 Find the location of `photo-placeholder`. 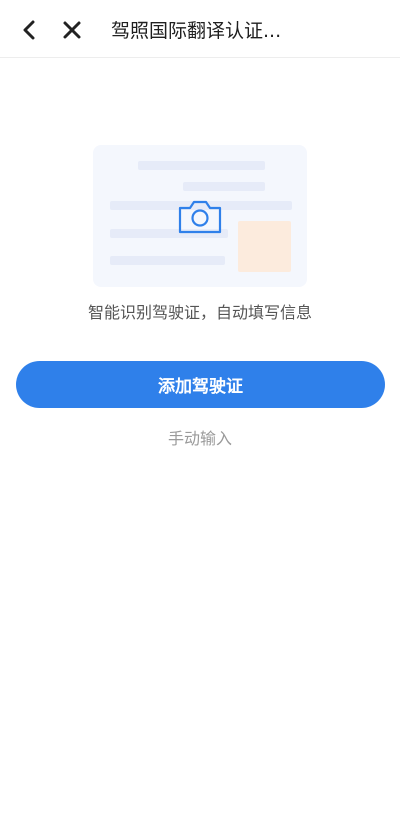

photo-placeholder is located at coordinates (264, 246).